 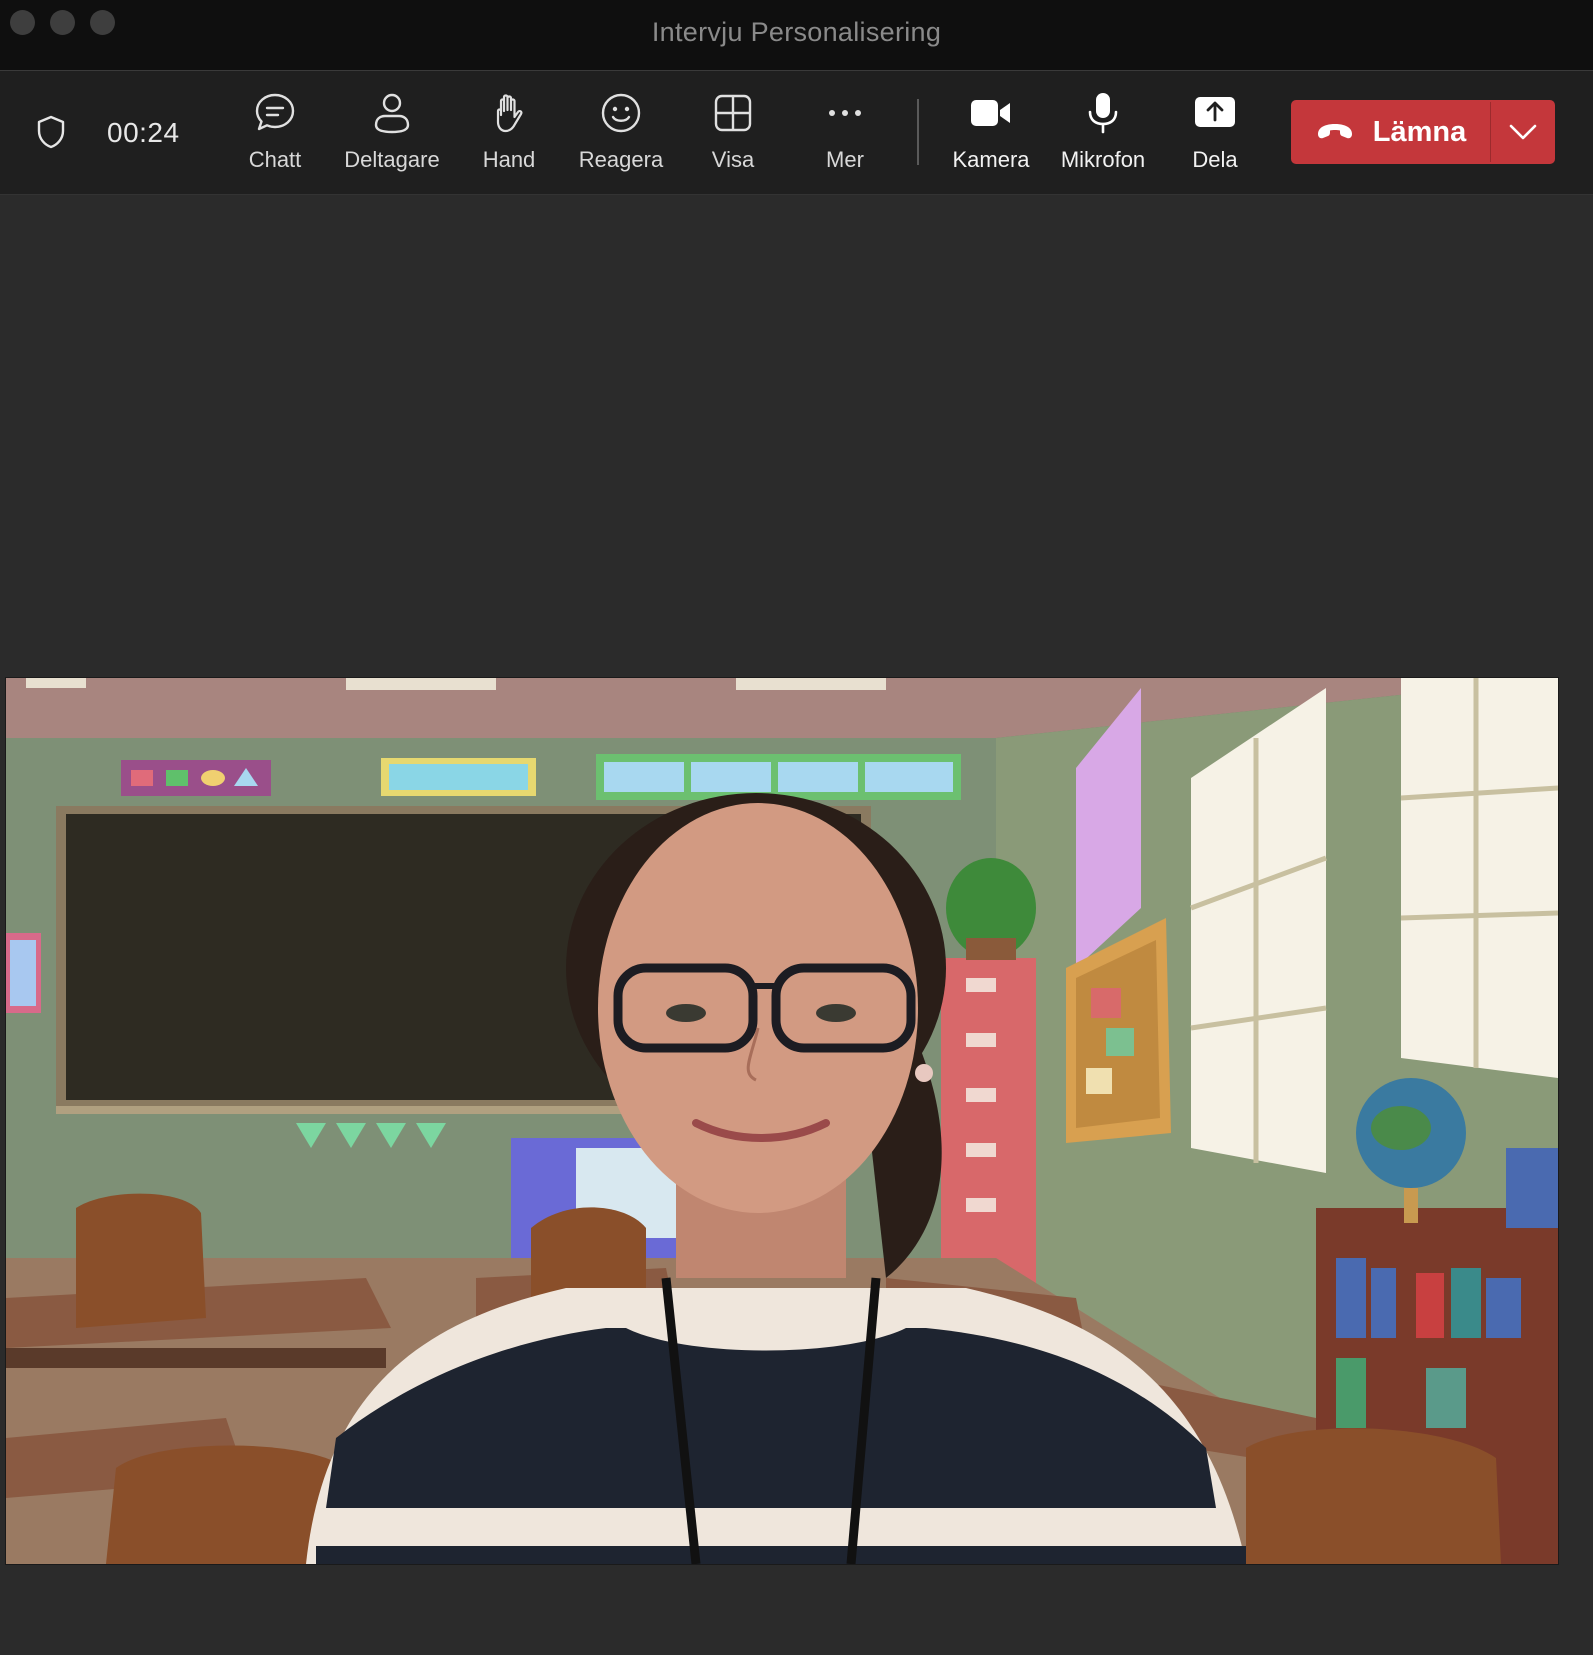 I want to click on react-label: Reagera, so click(x=621, y=159).